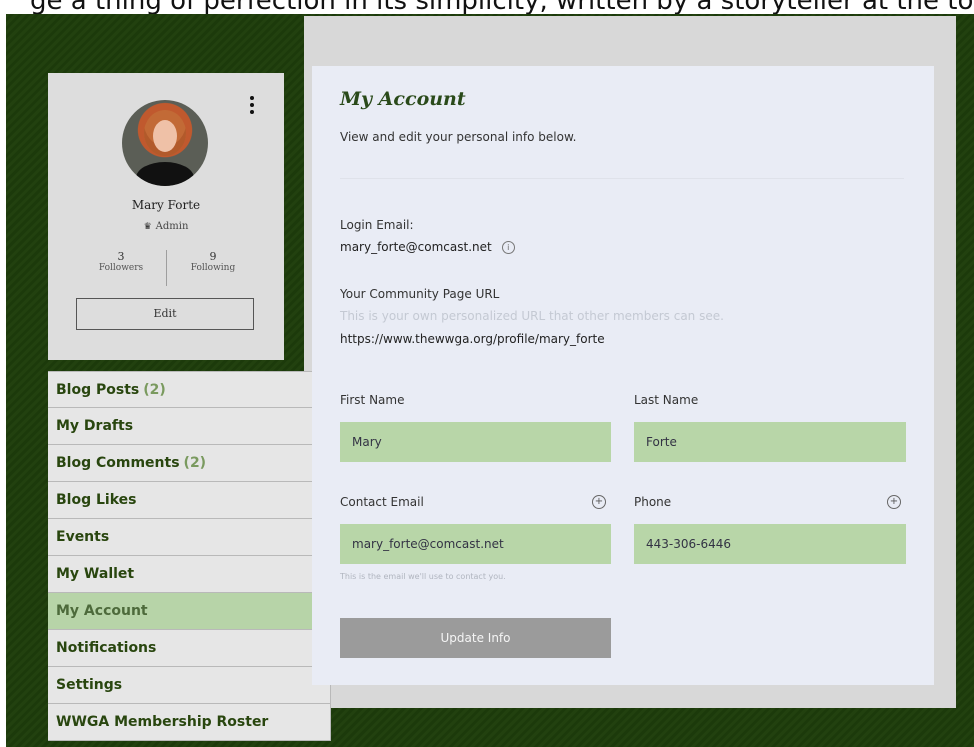  I want to click on menu-item-events: Events, so click(189, 537).